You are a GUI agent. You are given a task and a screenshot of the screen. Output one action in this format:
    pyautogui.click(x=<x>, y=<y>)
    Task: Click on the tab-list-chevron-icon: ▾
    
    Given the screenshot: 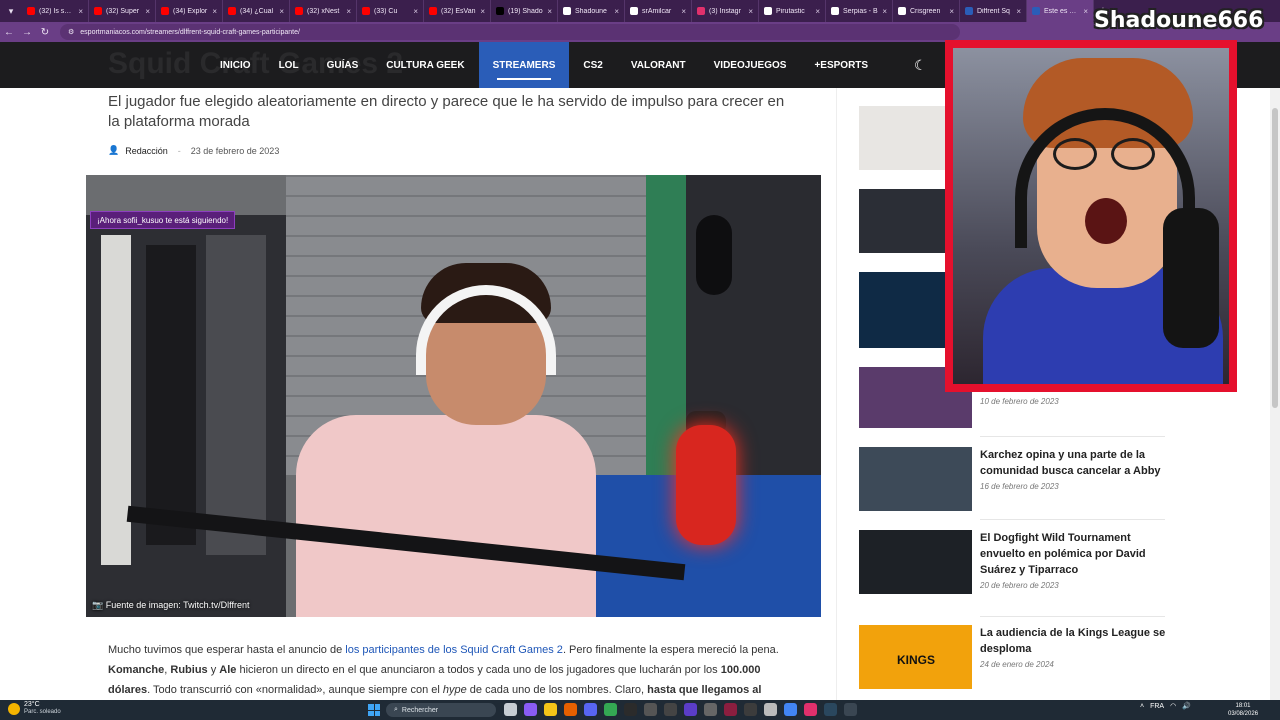 What is the action you would take?
    pyautogui.click(x=11, y=11)
    